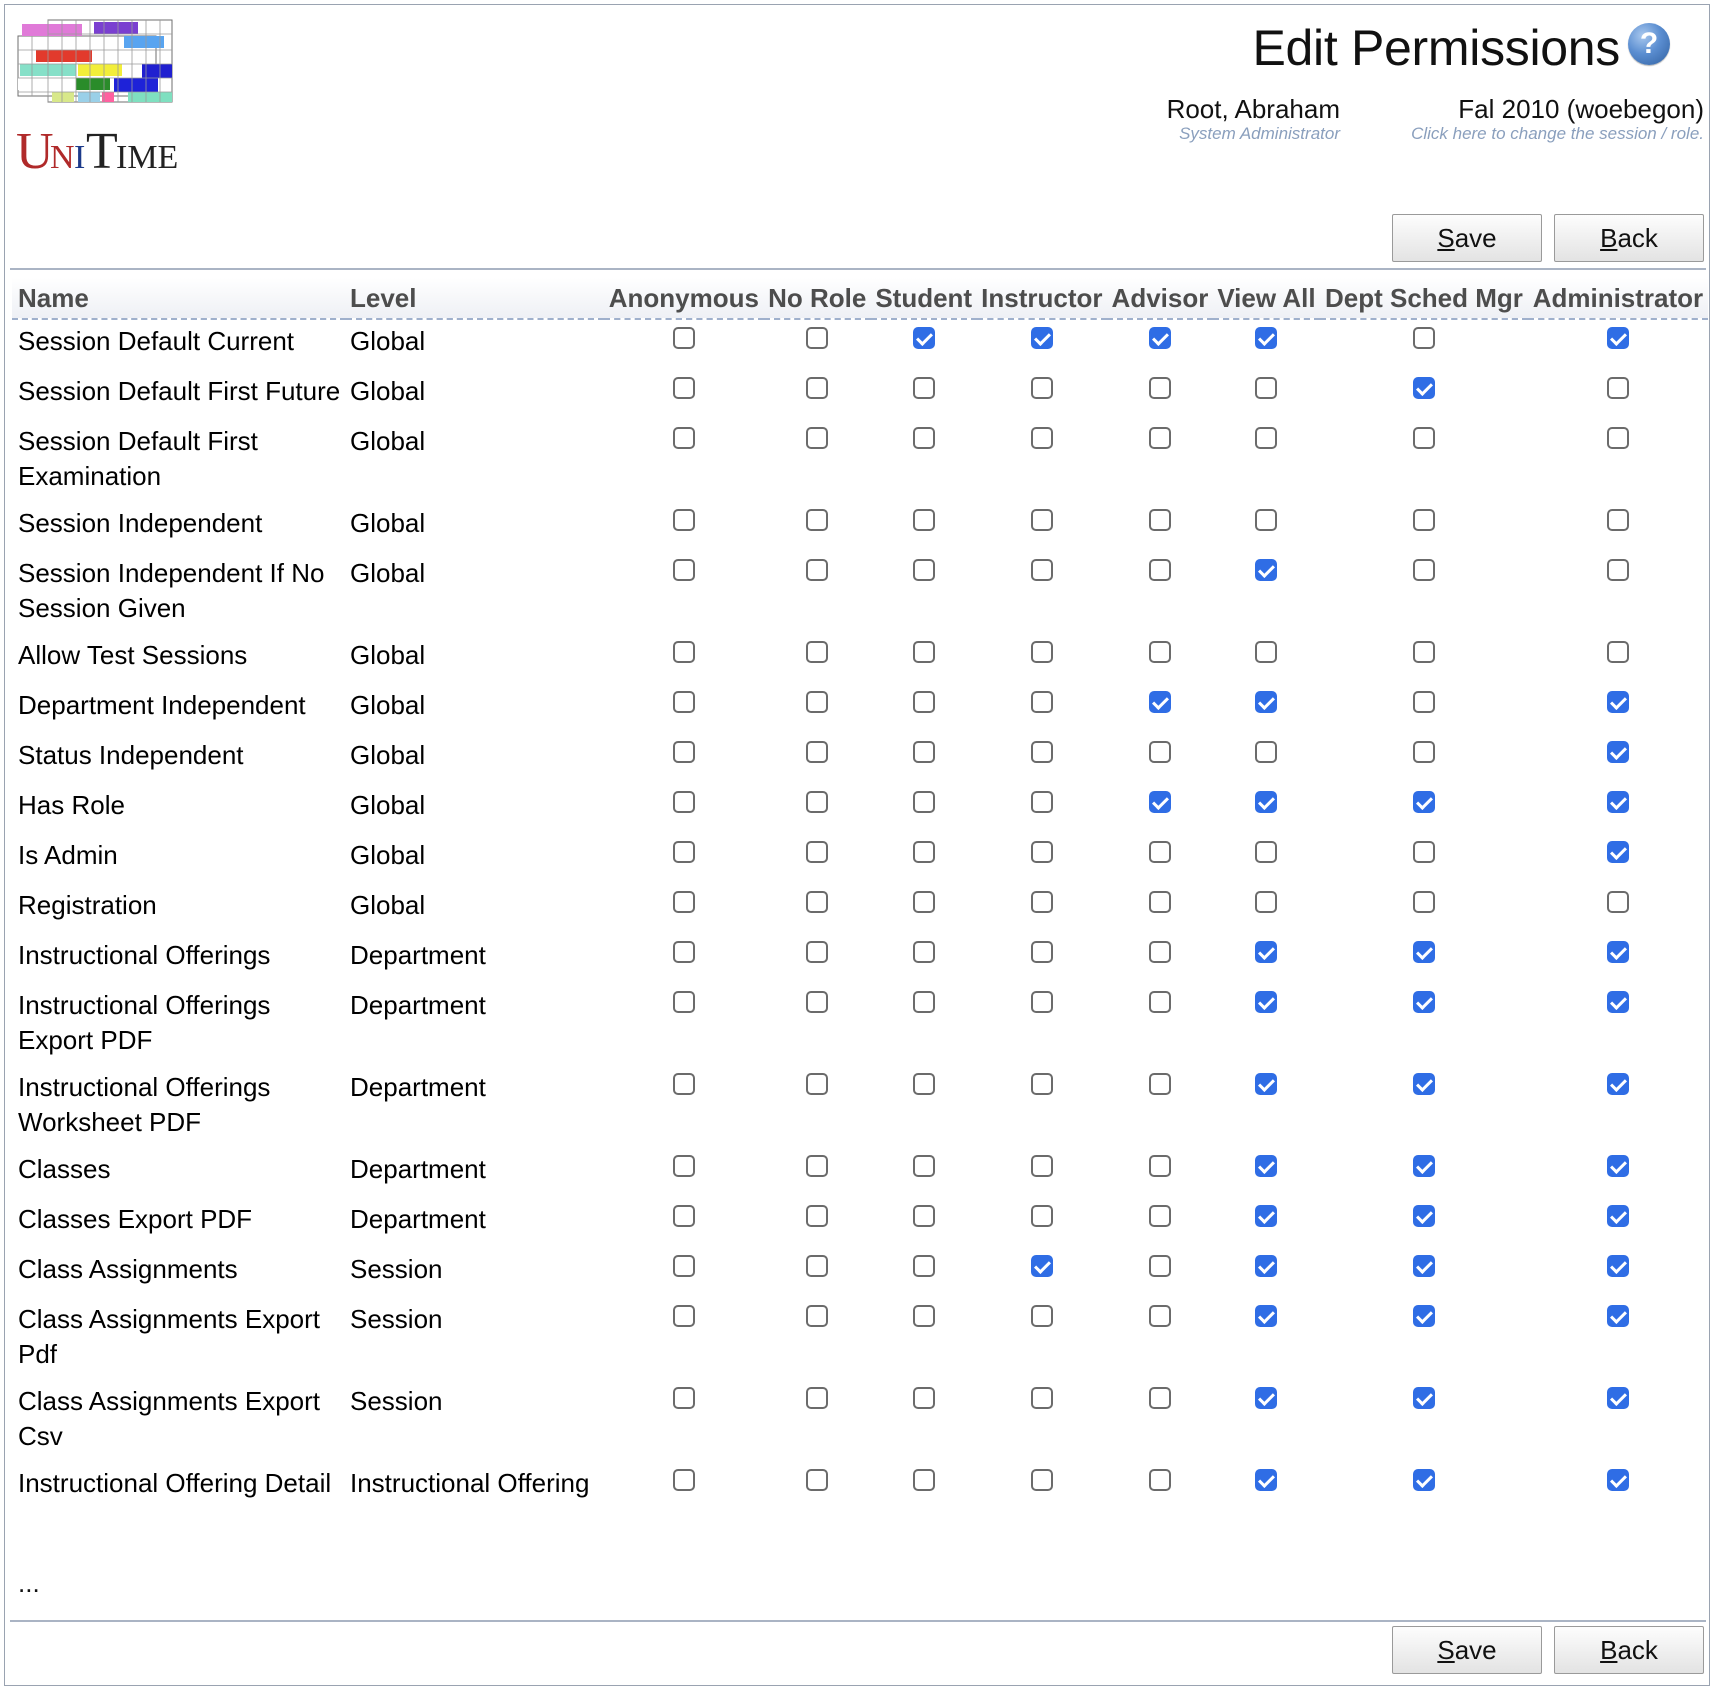  What do you see at coordinates (1424, 299) in the screenshot?
I see `column-header-dept-sched-mgr: Dept Sched Mgr` at bounding box center [1424, 299].